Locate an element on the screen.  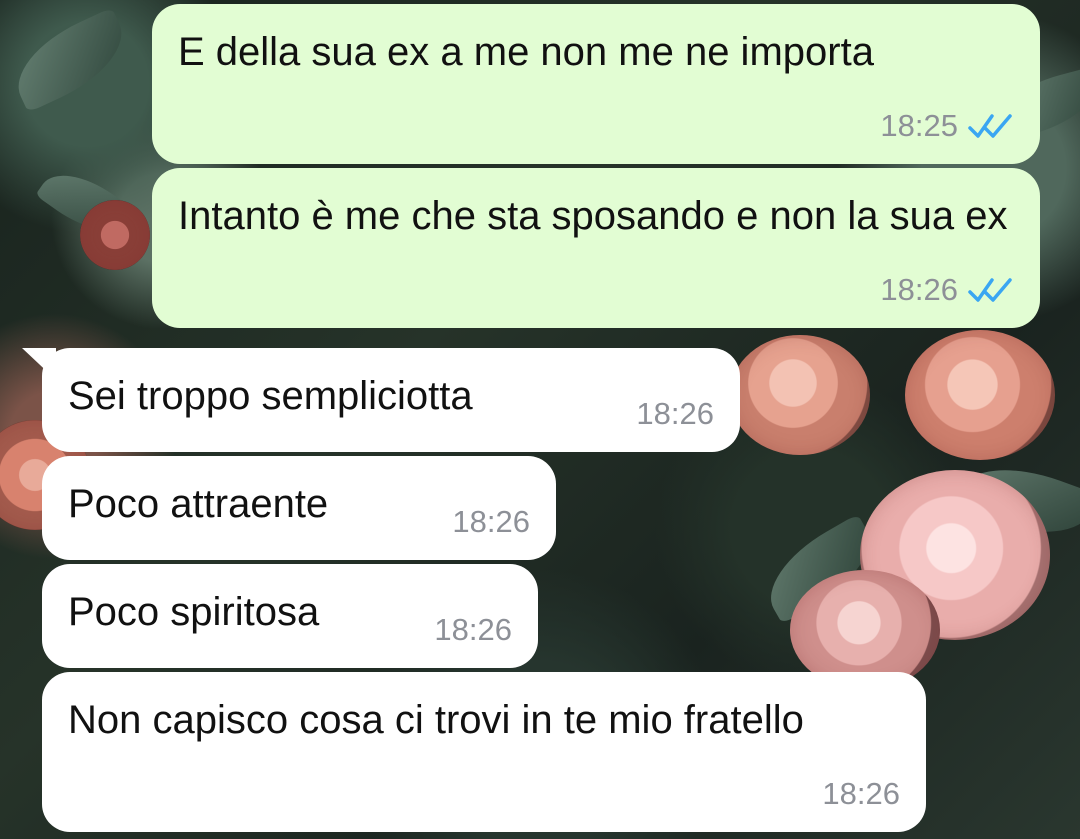
message-text: Poco attraente is located at coordinates (198, 504).